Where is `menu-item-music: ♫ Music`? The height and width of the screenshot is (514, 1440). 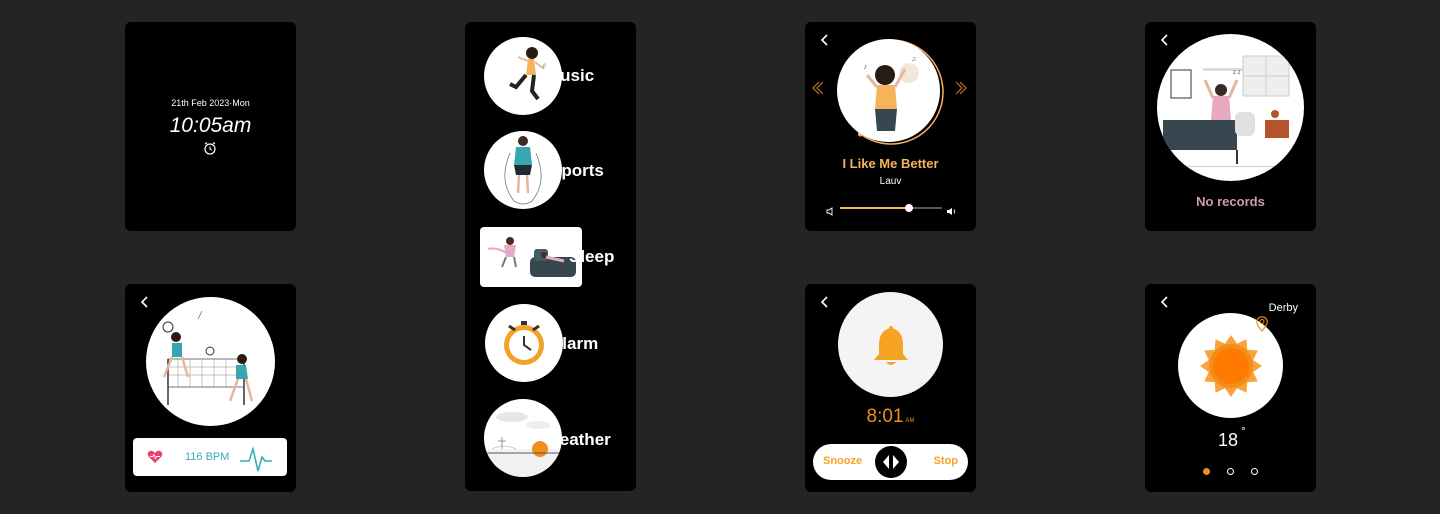
menu-item-music: ♫ Music is located at coordinates (543, 76).